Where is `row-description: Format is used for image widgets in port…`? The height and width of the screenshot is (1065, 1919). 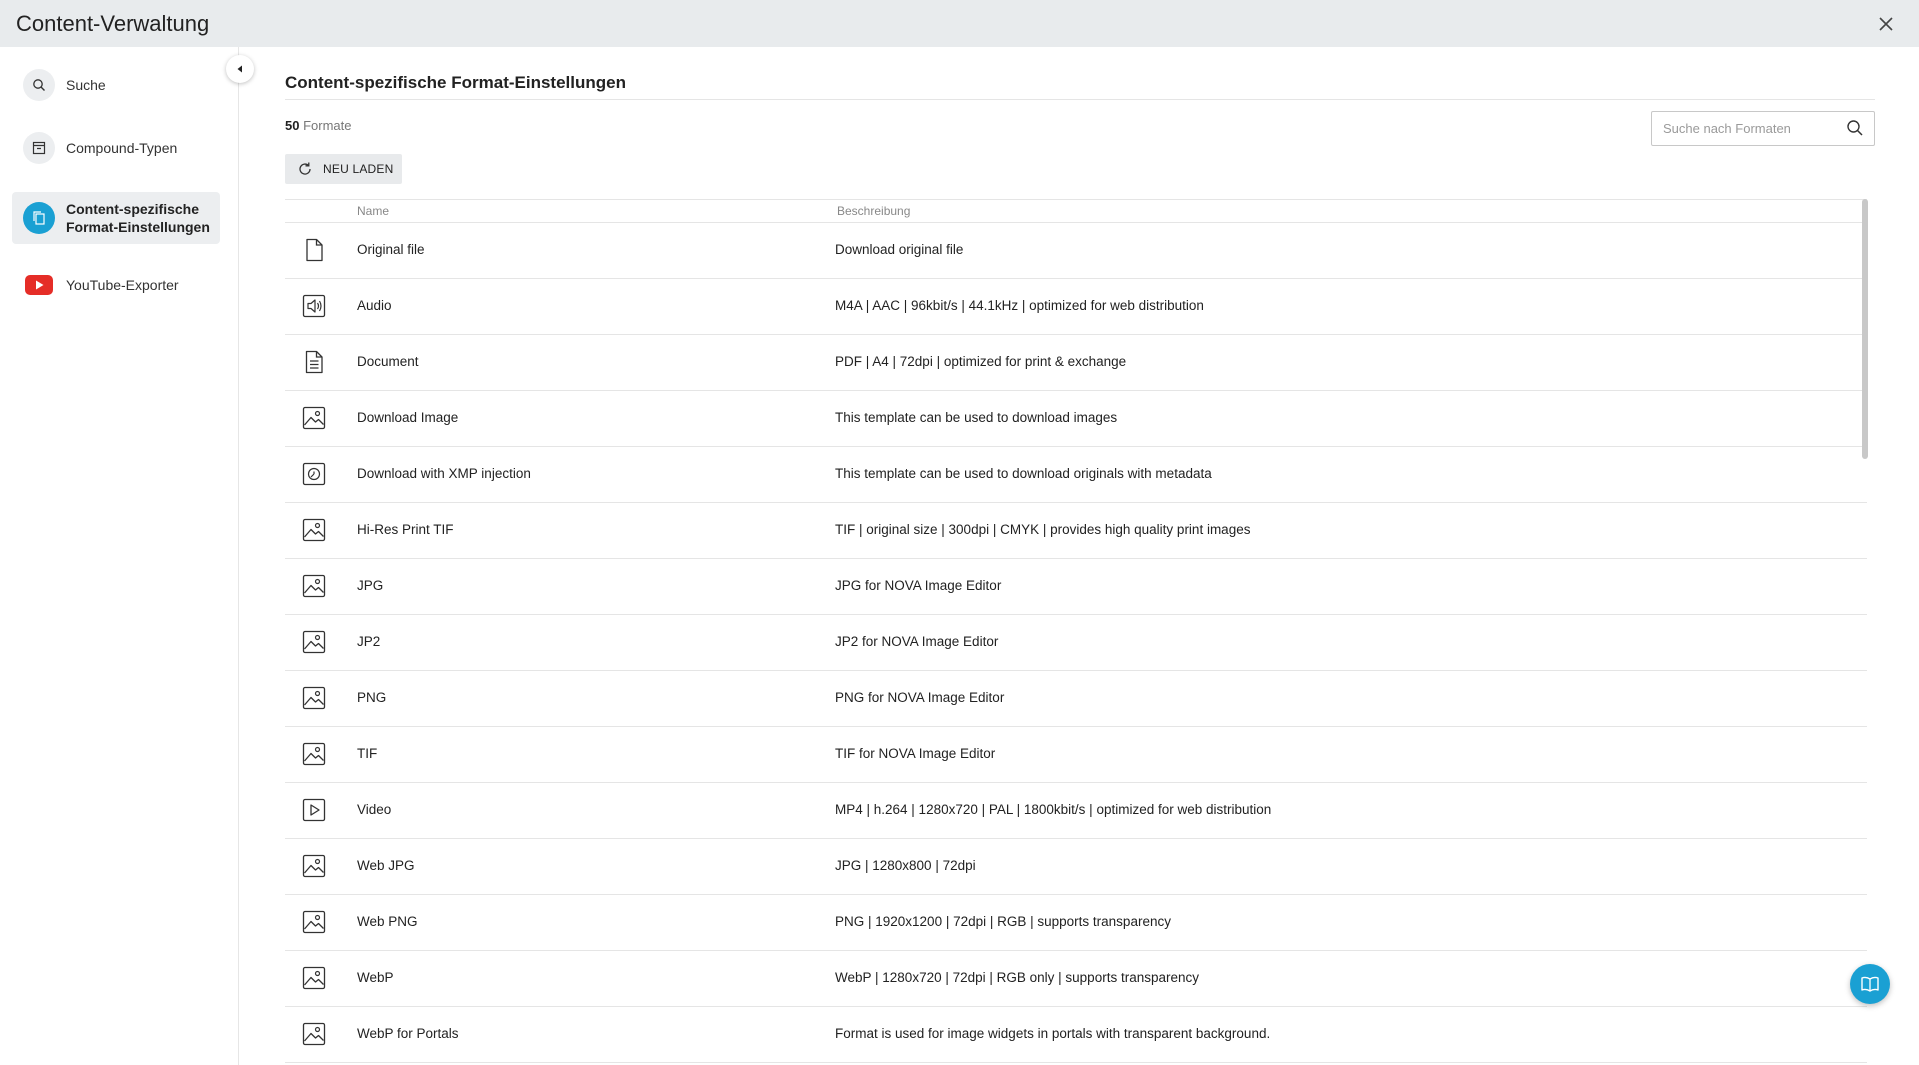 row-description: Format is used for image widgets in port… is located at coordinates (1053, 1033).